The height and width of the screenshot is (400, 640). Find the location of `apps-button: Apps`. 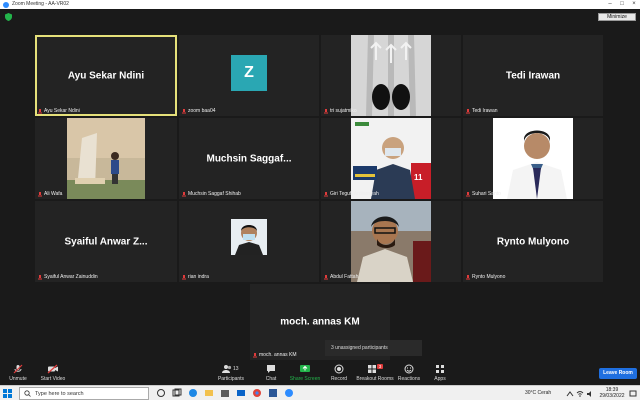

apps-button: Apps is located at coordinates (440, 373).